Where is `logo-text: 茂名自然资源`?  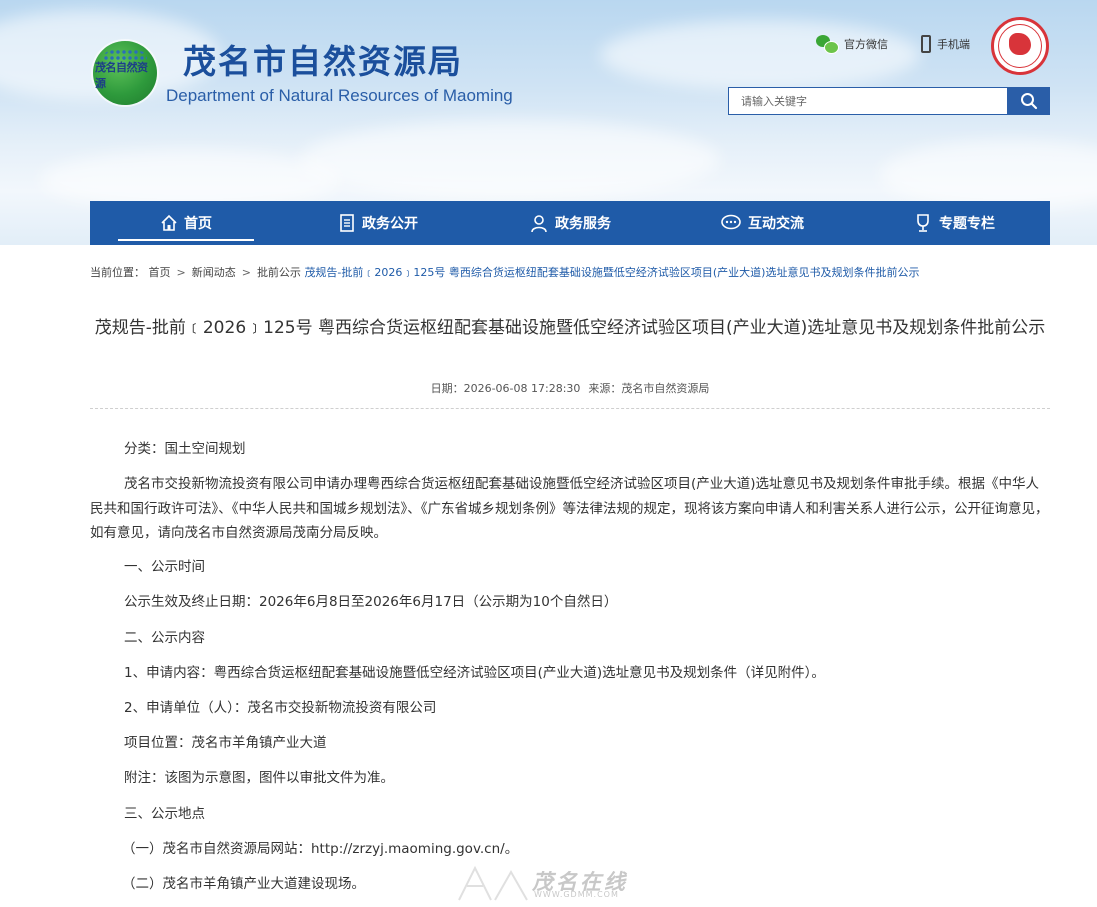 logo-text: 茂名自然资源 is located at coordinates (121, 75).